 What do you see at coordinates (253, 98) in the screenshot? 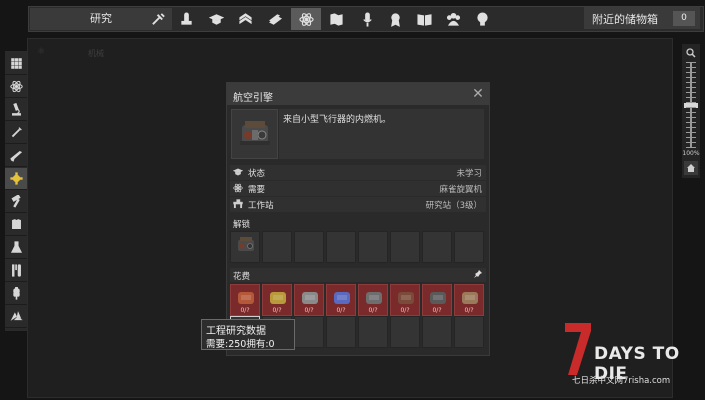
I see `dialog-title: 航空引擎` at bounding box center [253, 98].